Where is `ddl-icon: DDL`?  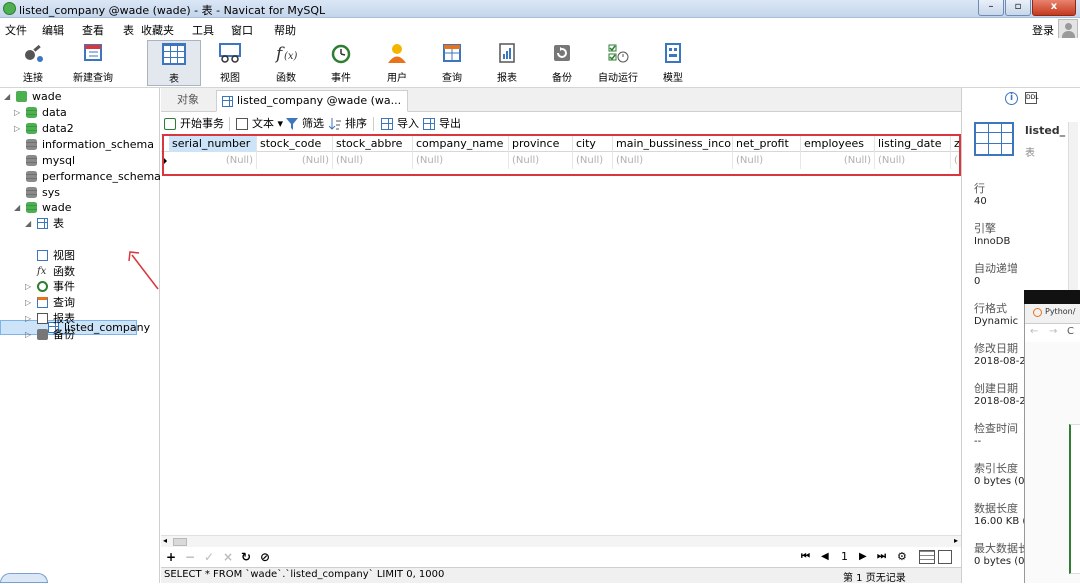 ddl-icon: DDL is located at coordinates (1032, 98).